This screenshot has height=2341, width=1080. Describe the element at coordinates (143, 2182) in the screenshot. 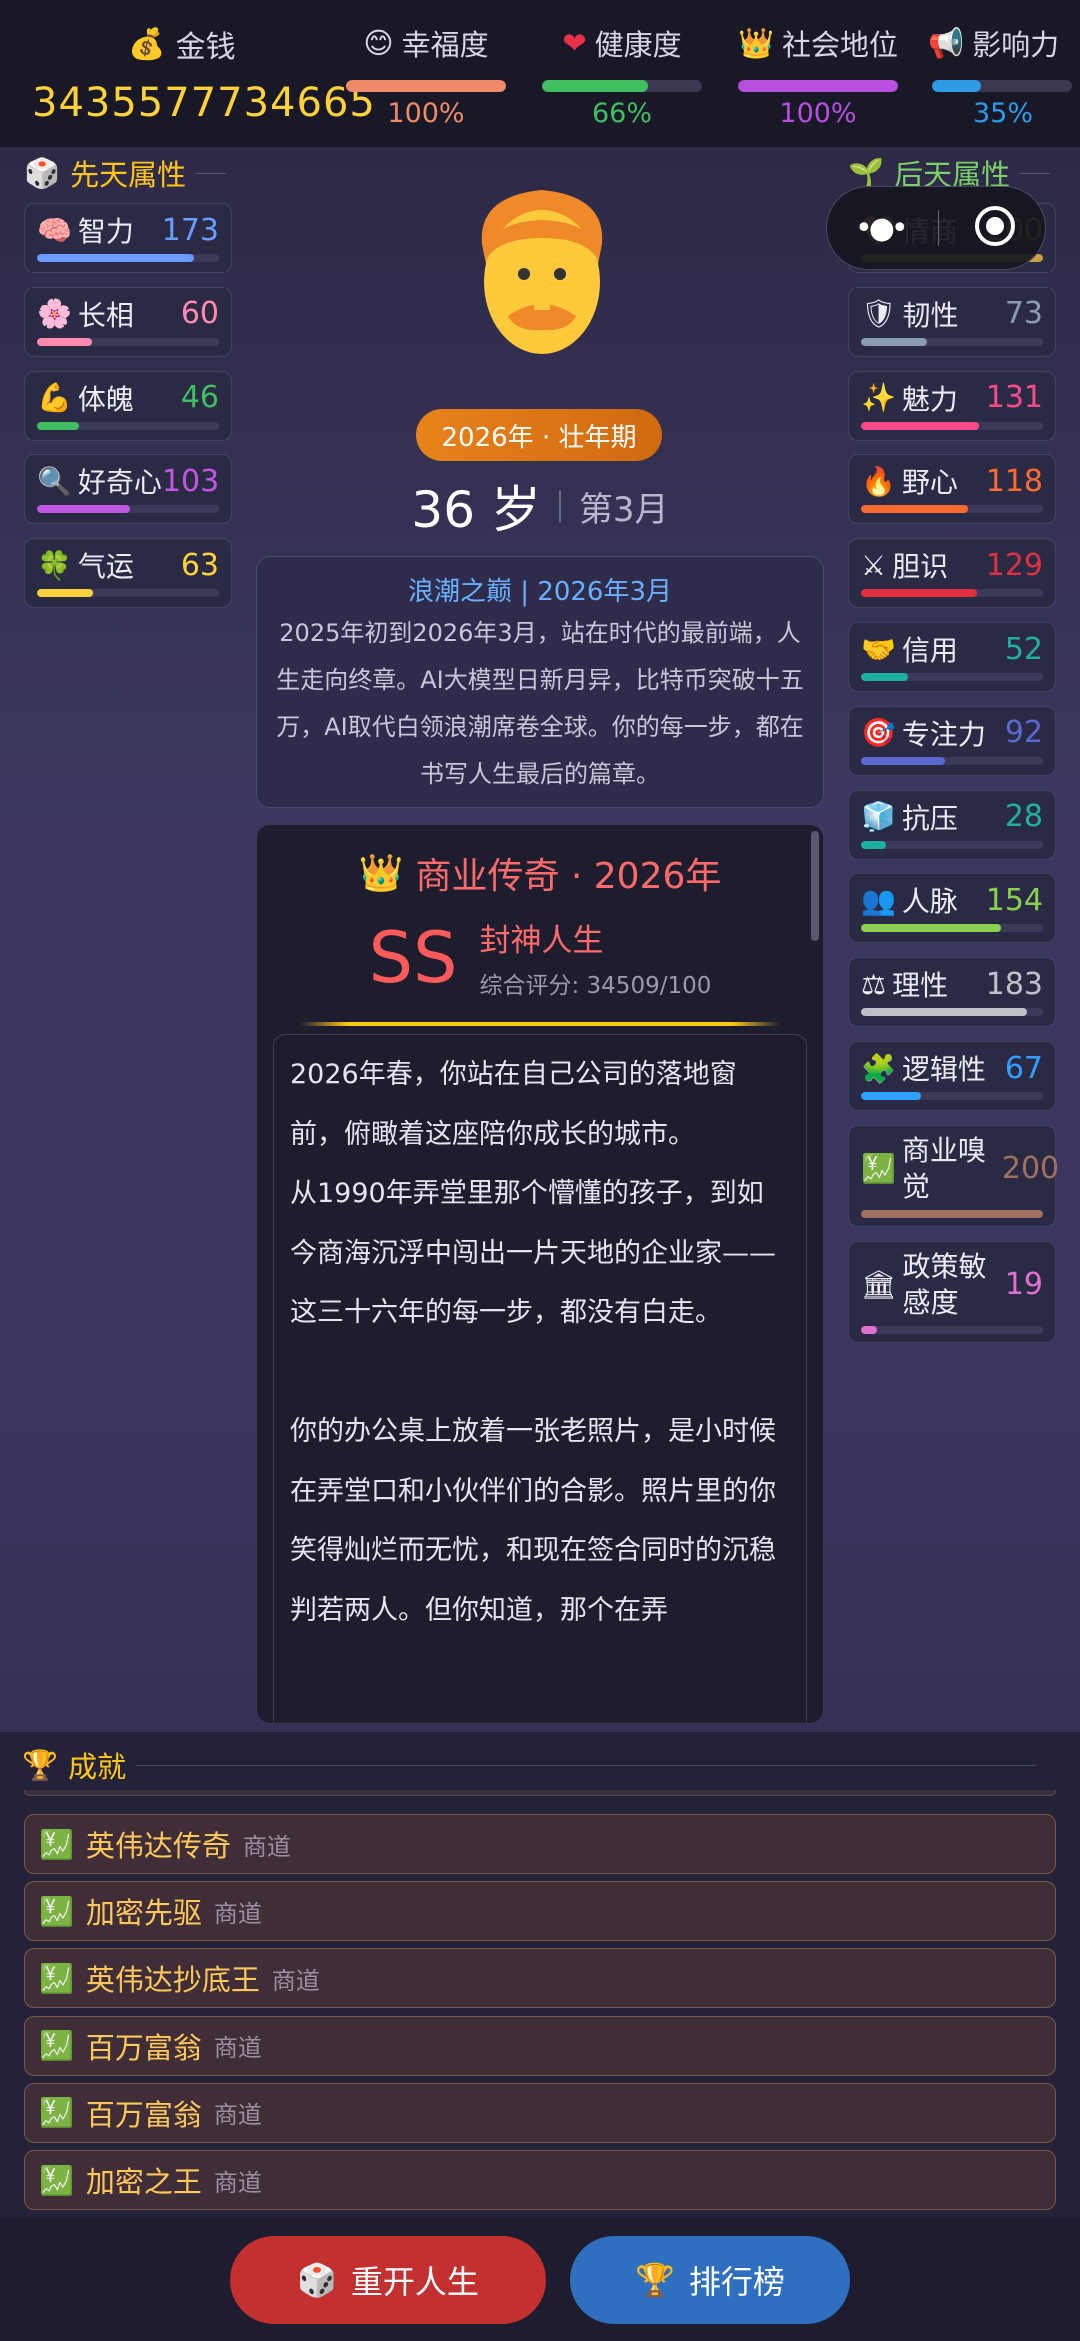

I see `achievement-name: 加密之王` at that location.